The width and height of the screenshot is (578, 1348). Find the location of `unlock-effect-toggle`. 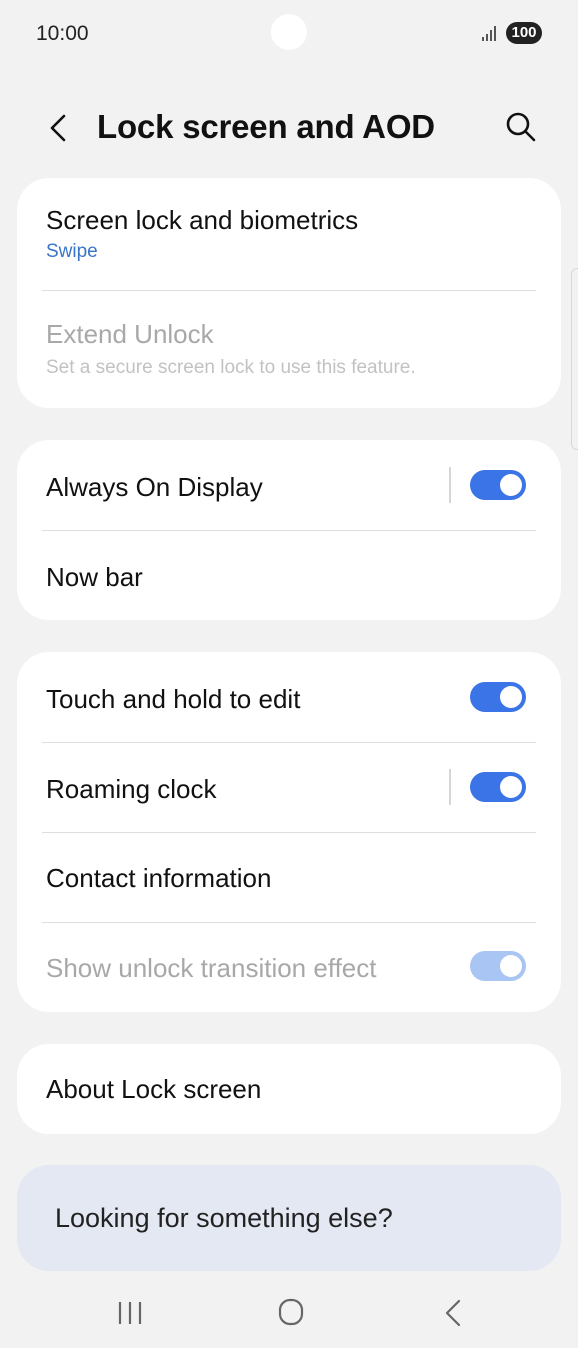

unlock-effect-toggle is located at coordinates (498, 966).